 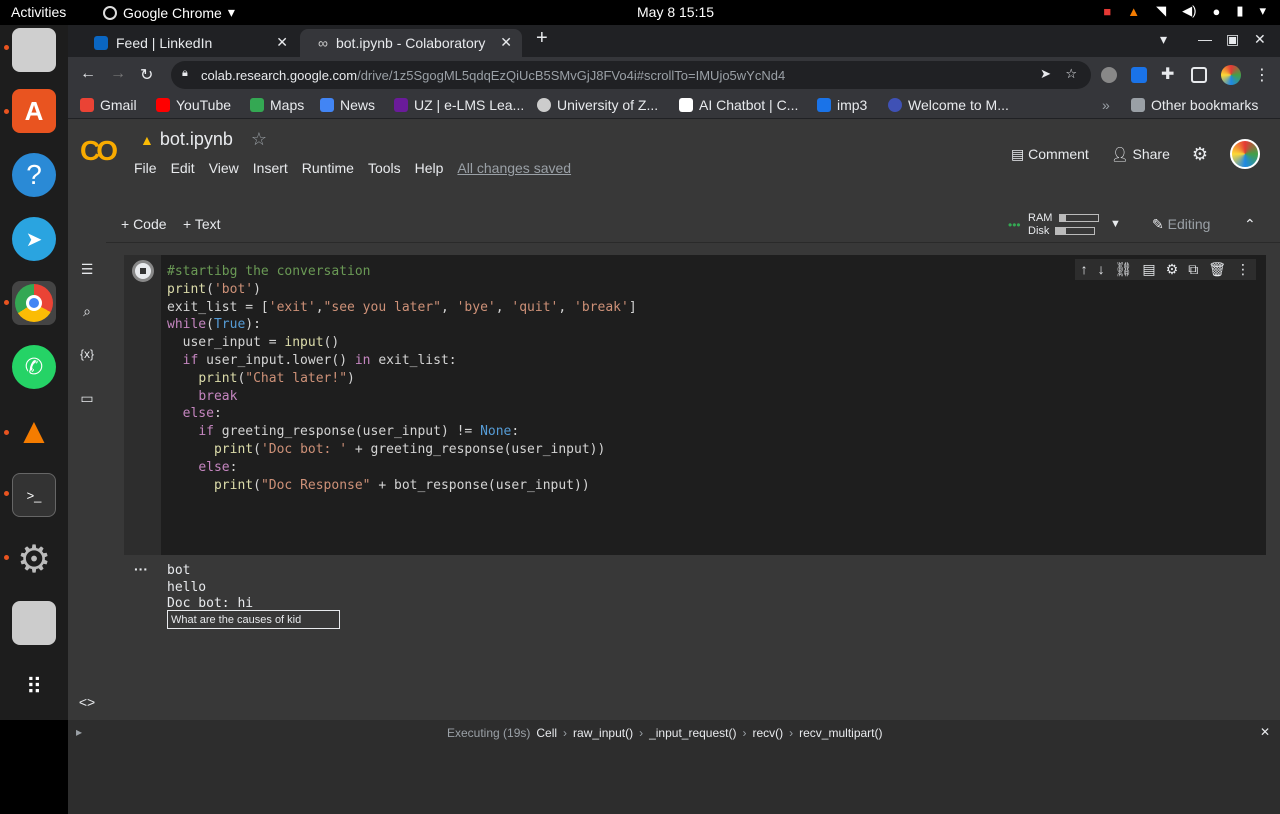 What do you see at coordinates (1260, 39) in the screenshot?
I see `close-window-button: ✕` at bounding box center [1260, 39].